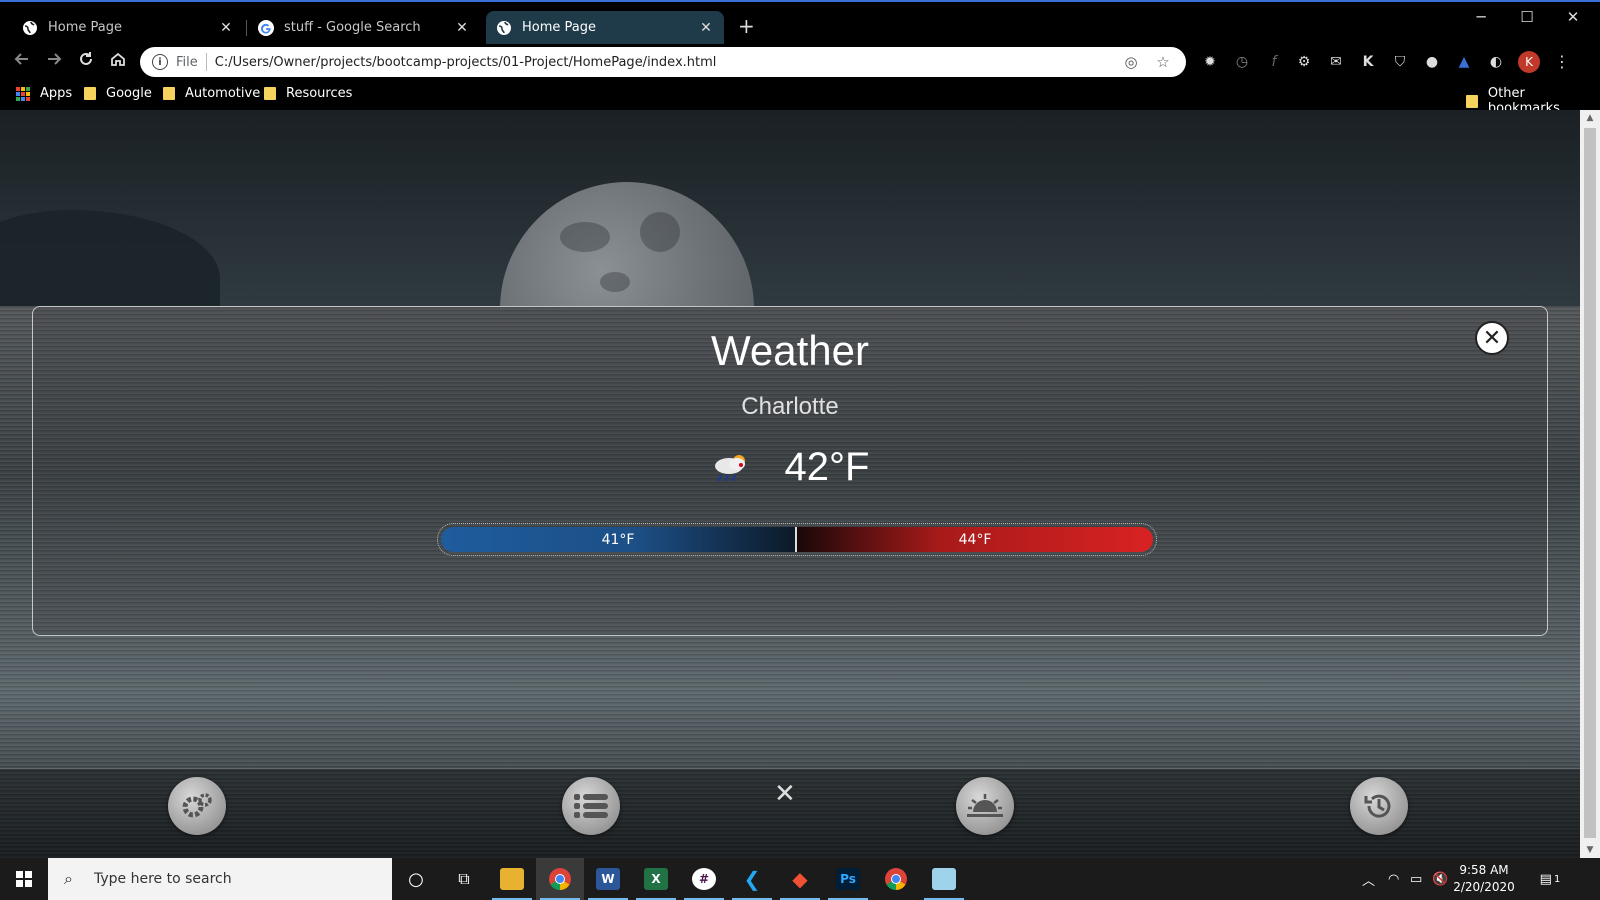  Describe the element at coordinates (785, 794) in the screenshot. I see `dock-close-button: ✕` at that location.